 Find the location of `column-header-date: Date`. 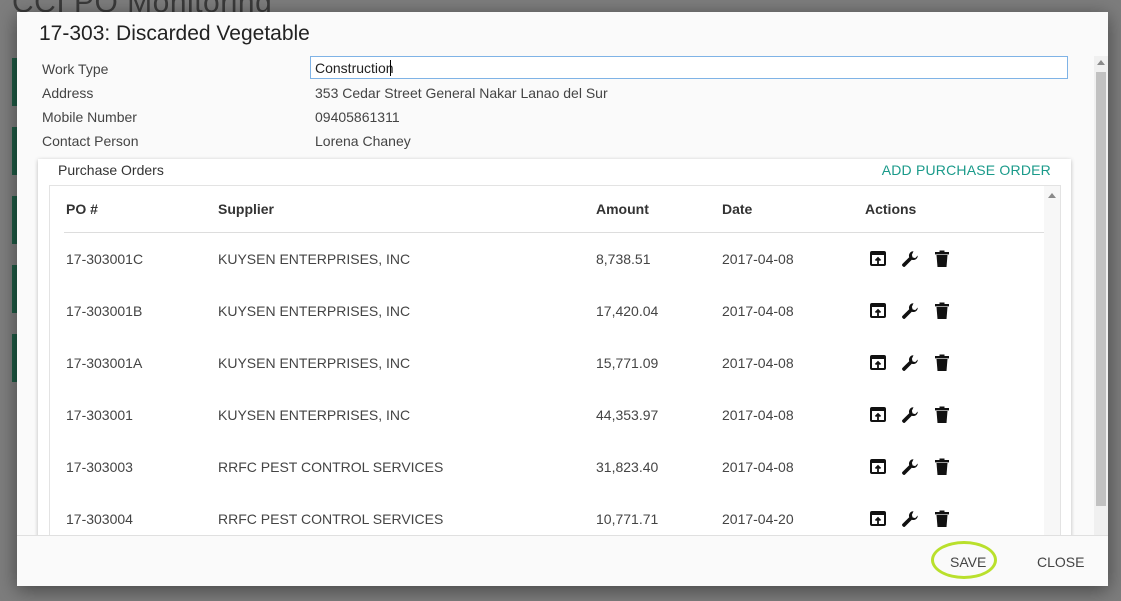

column-header-date: Date is located at coordinates (793, 209).